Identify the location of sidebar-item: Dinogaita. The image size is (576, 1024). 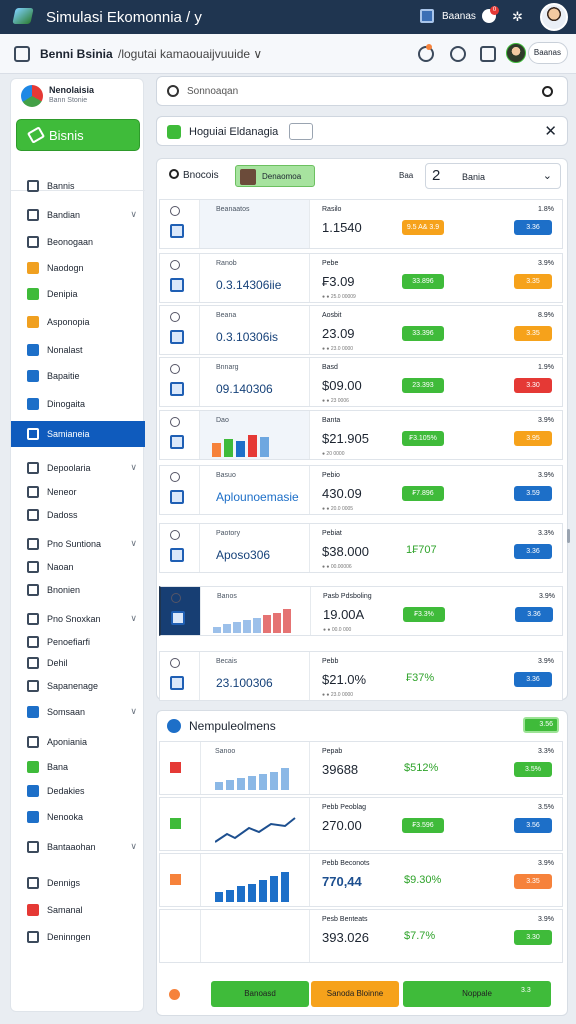
(78, 404).